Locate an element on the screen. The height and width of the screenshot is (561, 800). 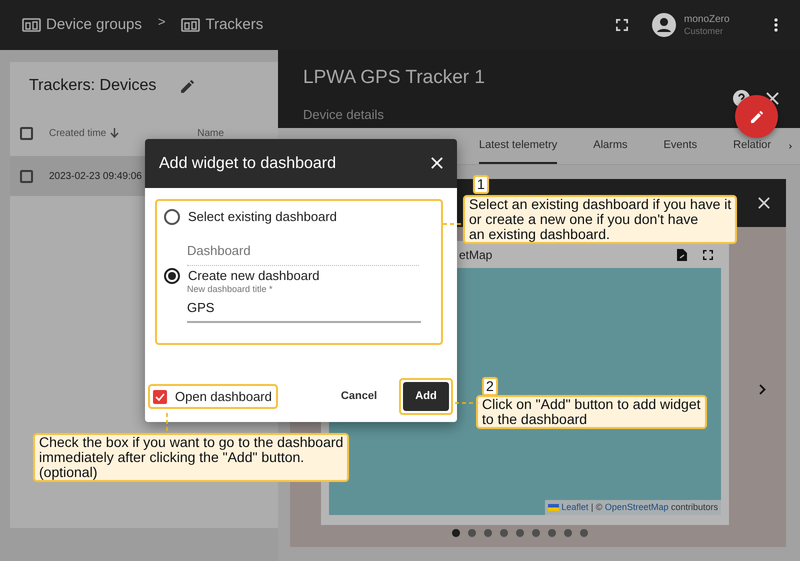
callout-text: Select an existing dashboard if you have it or create a new one if you don't have an existing dashboard. is located at coordinates (600, 219).